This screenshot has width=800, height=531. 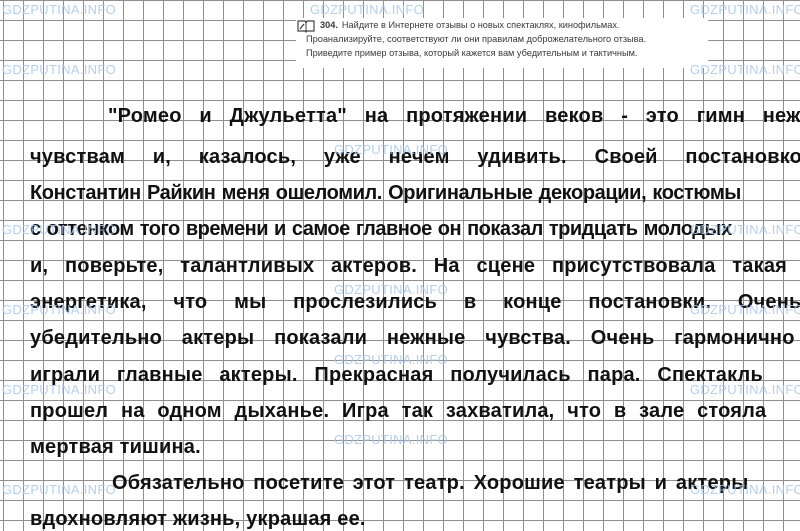 I want to click on pencil-book-icon, so click(x=306, y=26).